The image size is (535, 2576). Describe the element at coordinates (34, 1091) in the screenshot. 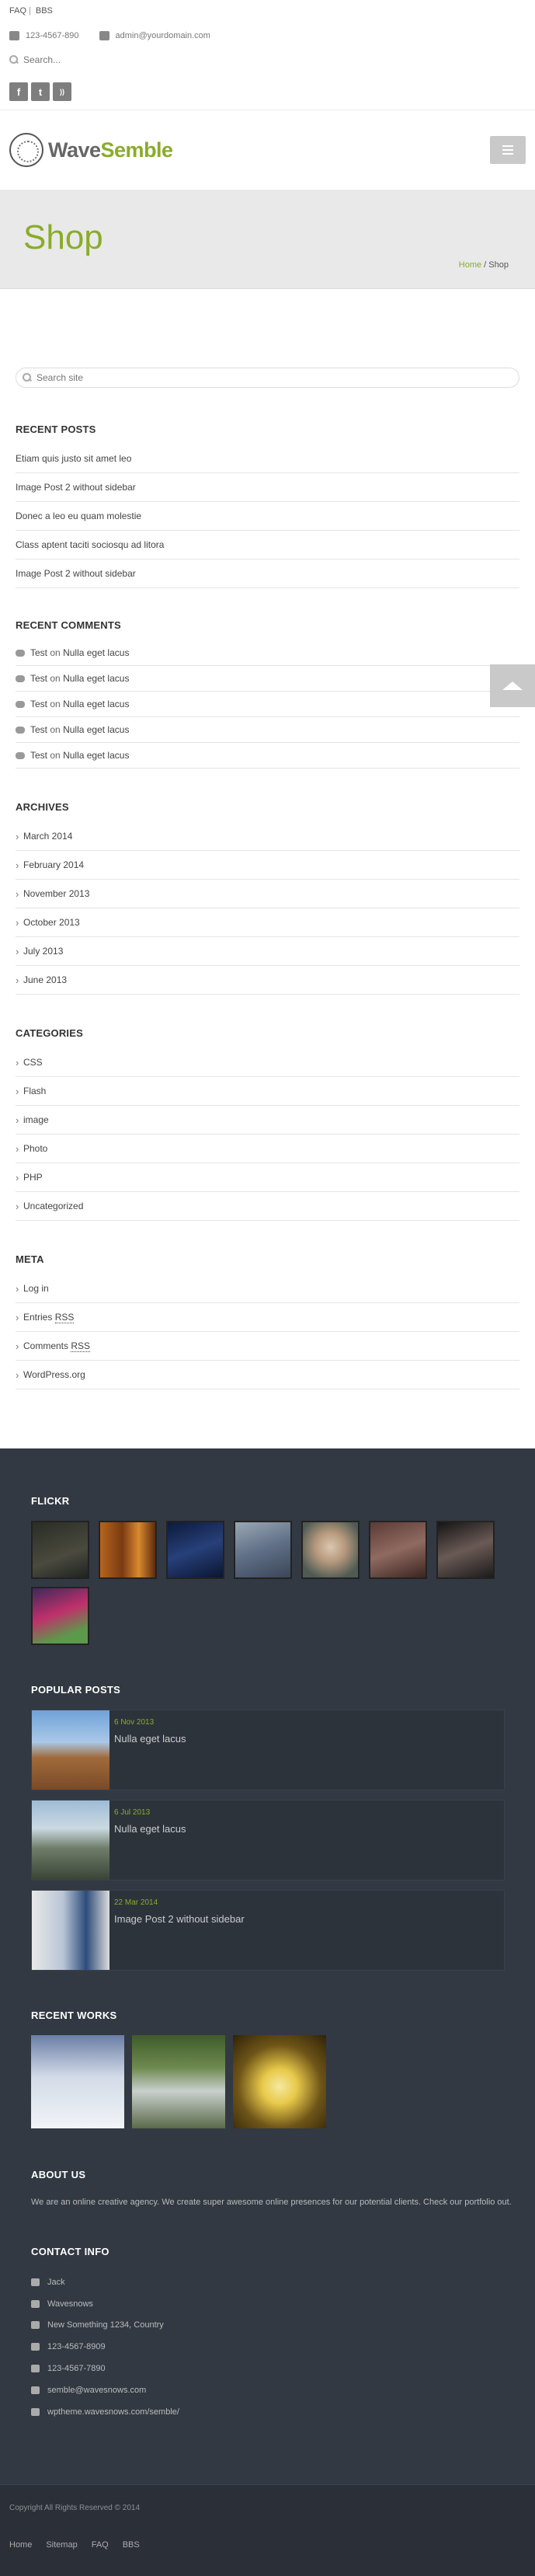

I see `category-link: Flash` at that location.